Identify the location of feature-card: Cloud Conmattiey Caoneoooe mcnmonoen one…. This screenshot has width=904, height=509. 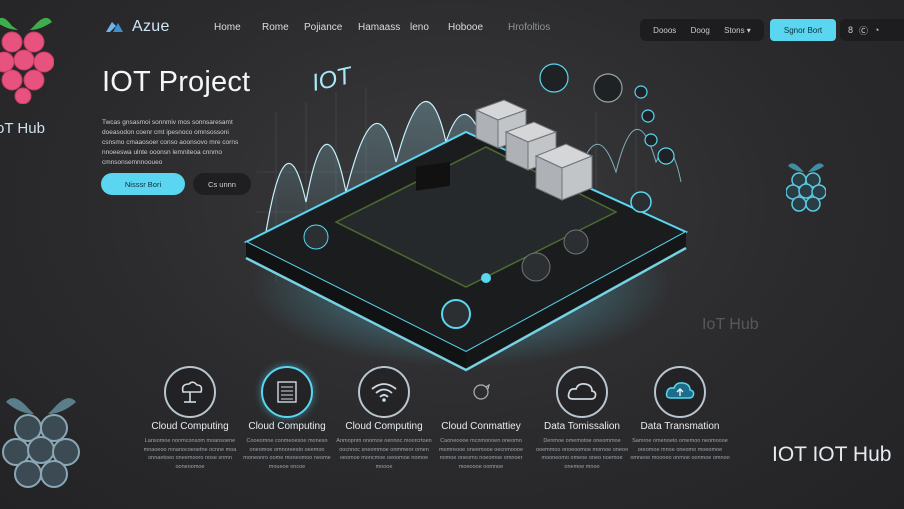
(481, 418).